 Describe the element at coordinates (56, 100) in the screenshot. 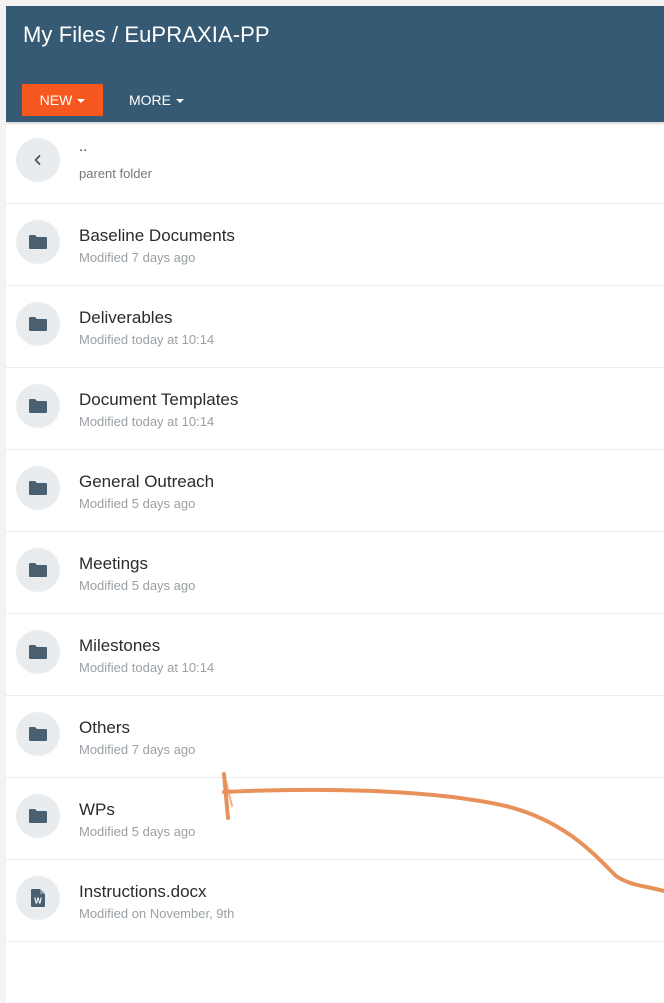

I see `new-button-label: NEW` at that location.